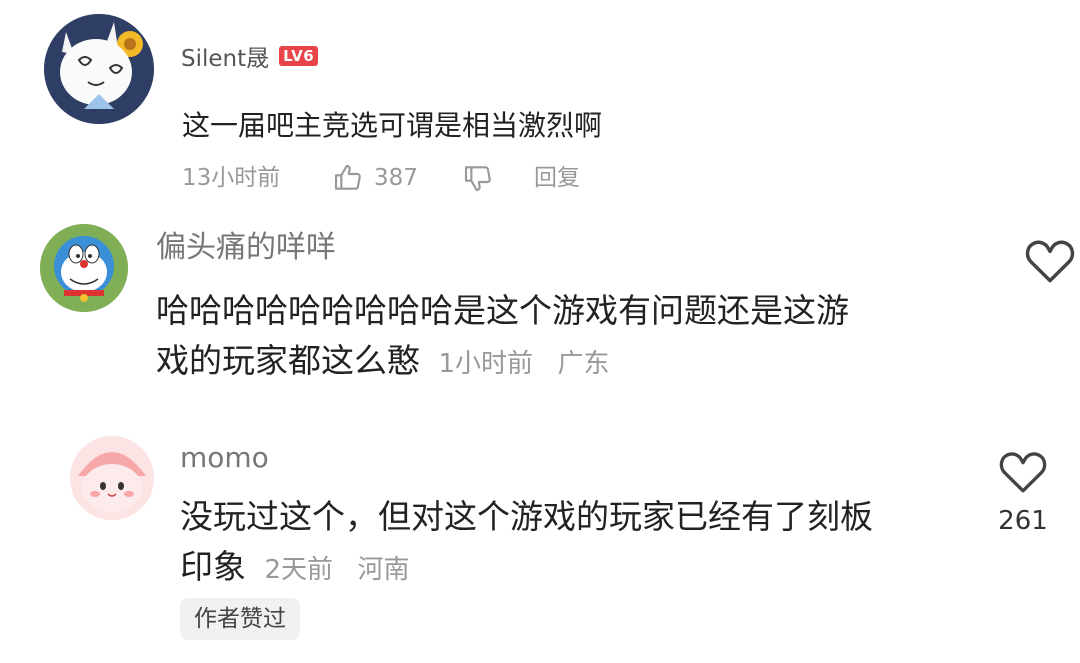  What do you see at coordinates (299, 570) in the screenshot?
I see `timestamp: 2天前` at bounding box center [299, 570].